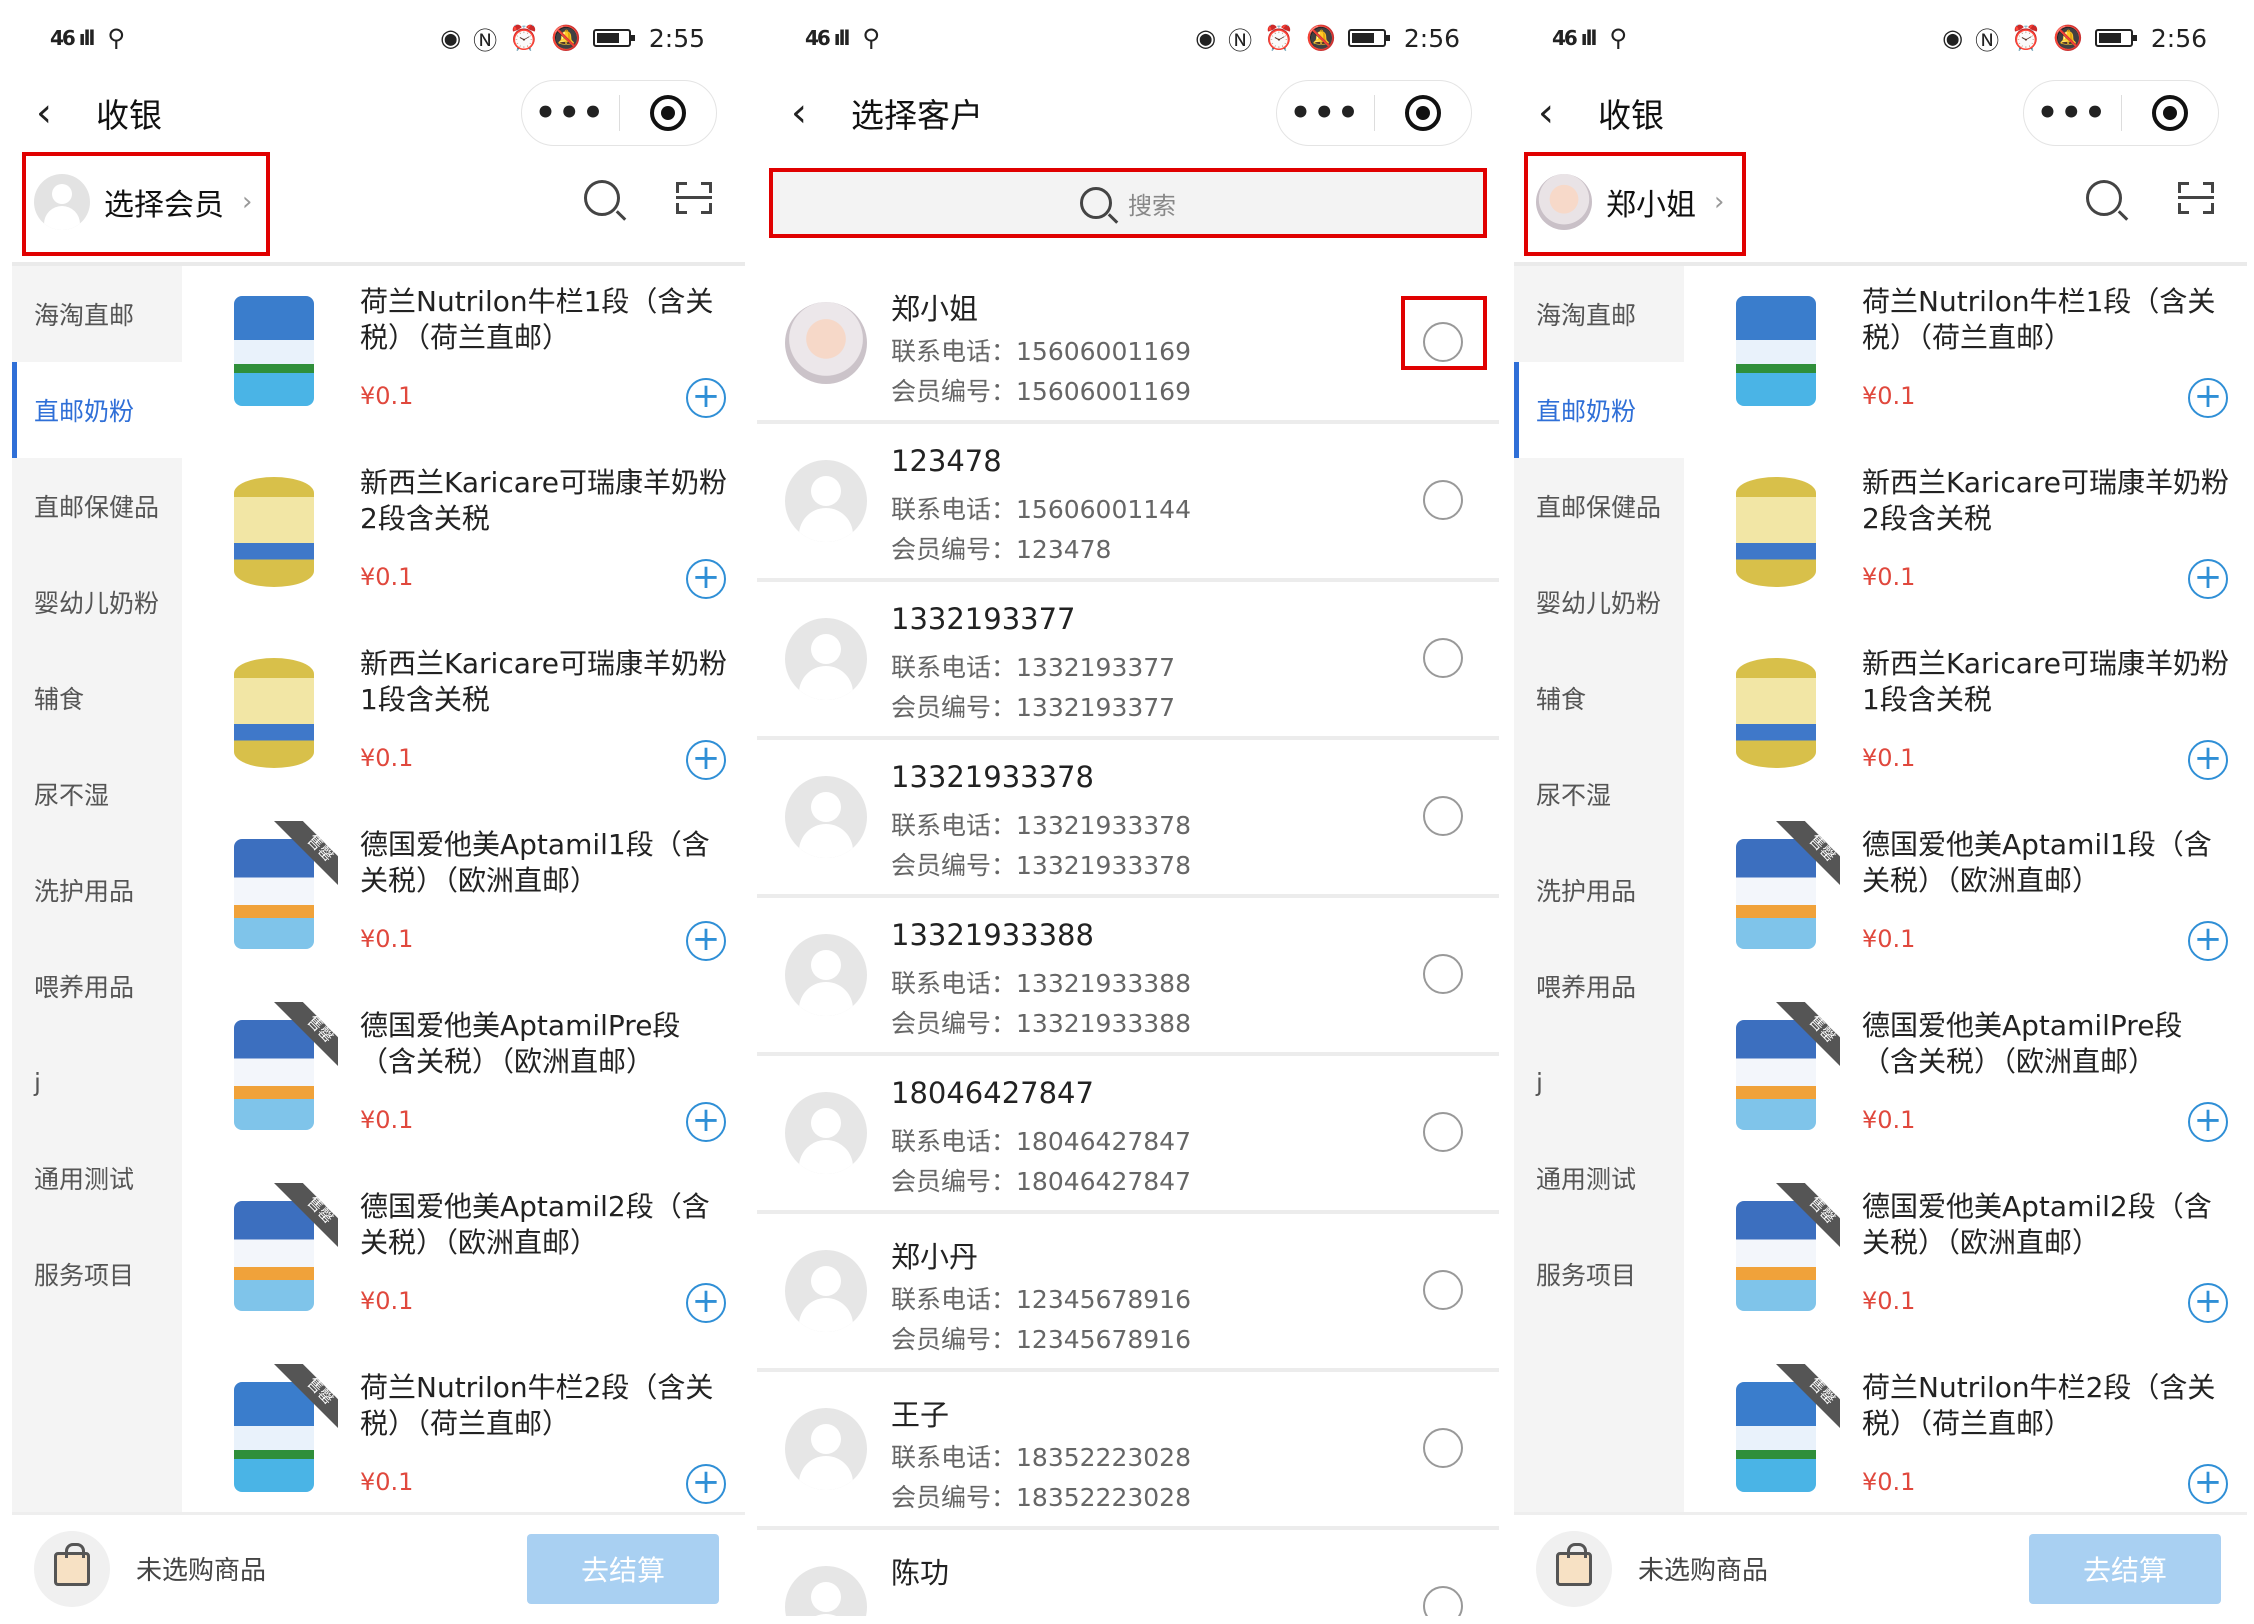 The image size is (2254, 1624). Describe the element at coordinates (1874, 38) in the screenshot. I see `status-bar: 46 ıll ⚲ ◉ Ⓝ ⏰ 🔕 2:56` at that location.